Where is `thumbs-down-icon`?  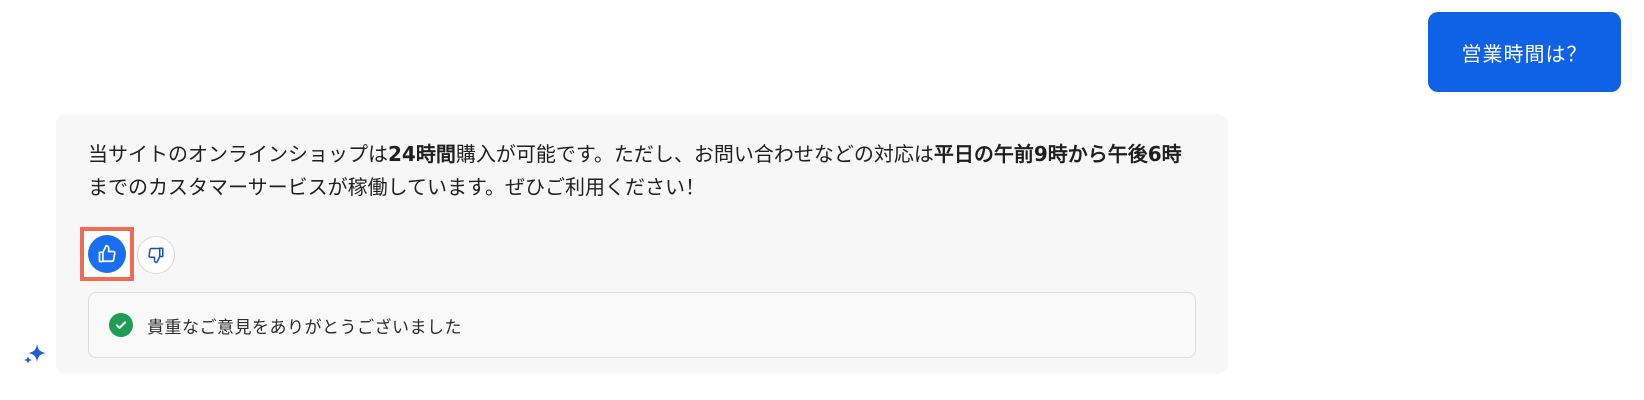 thumbs-down-icon is located at coordinates (156, 255).